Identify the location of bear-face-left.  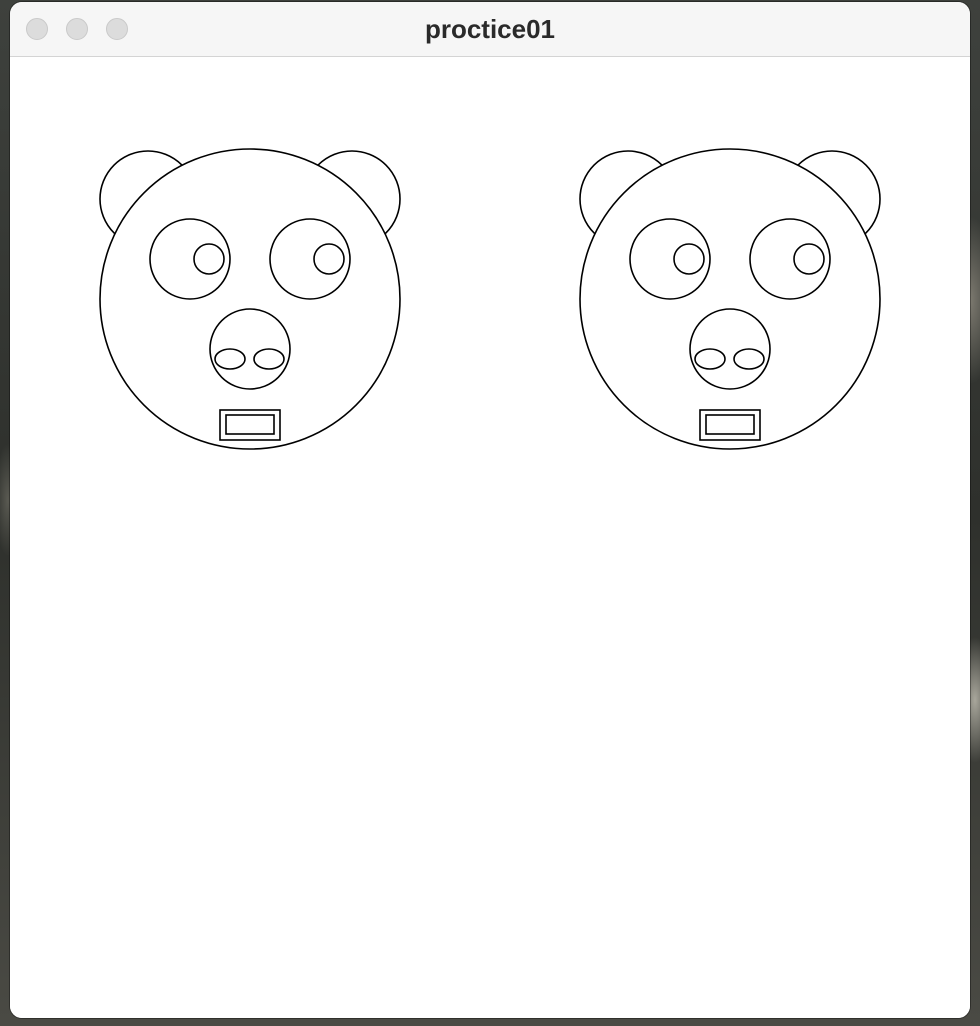
(250, 299).